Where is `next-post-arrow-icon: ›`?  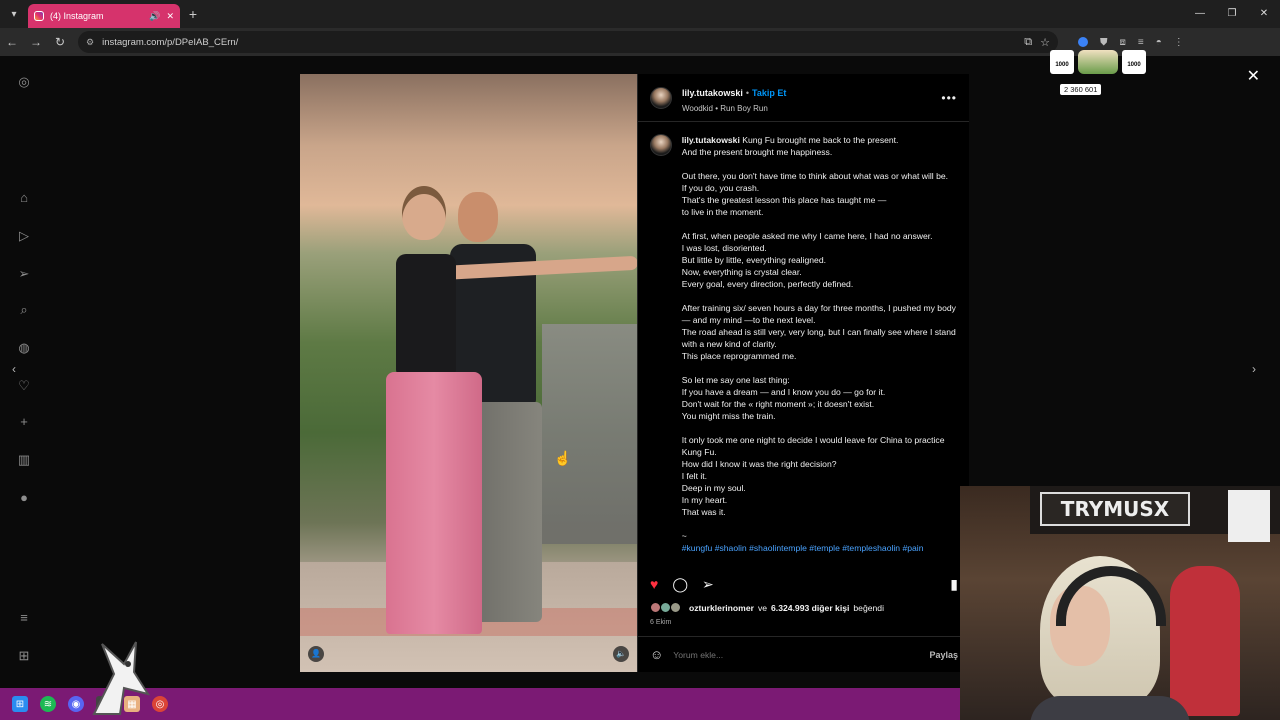 next-post-arrow-icon: › is located at coordinates (1254, 369).